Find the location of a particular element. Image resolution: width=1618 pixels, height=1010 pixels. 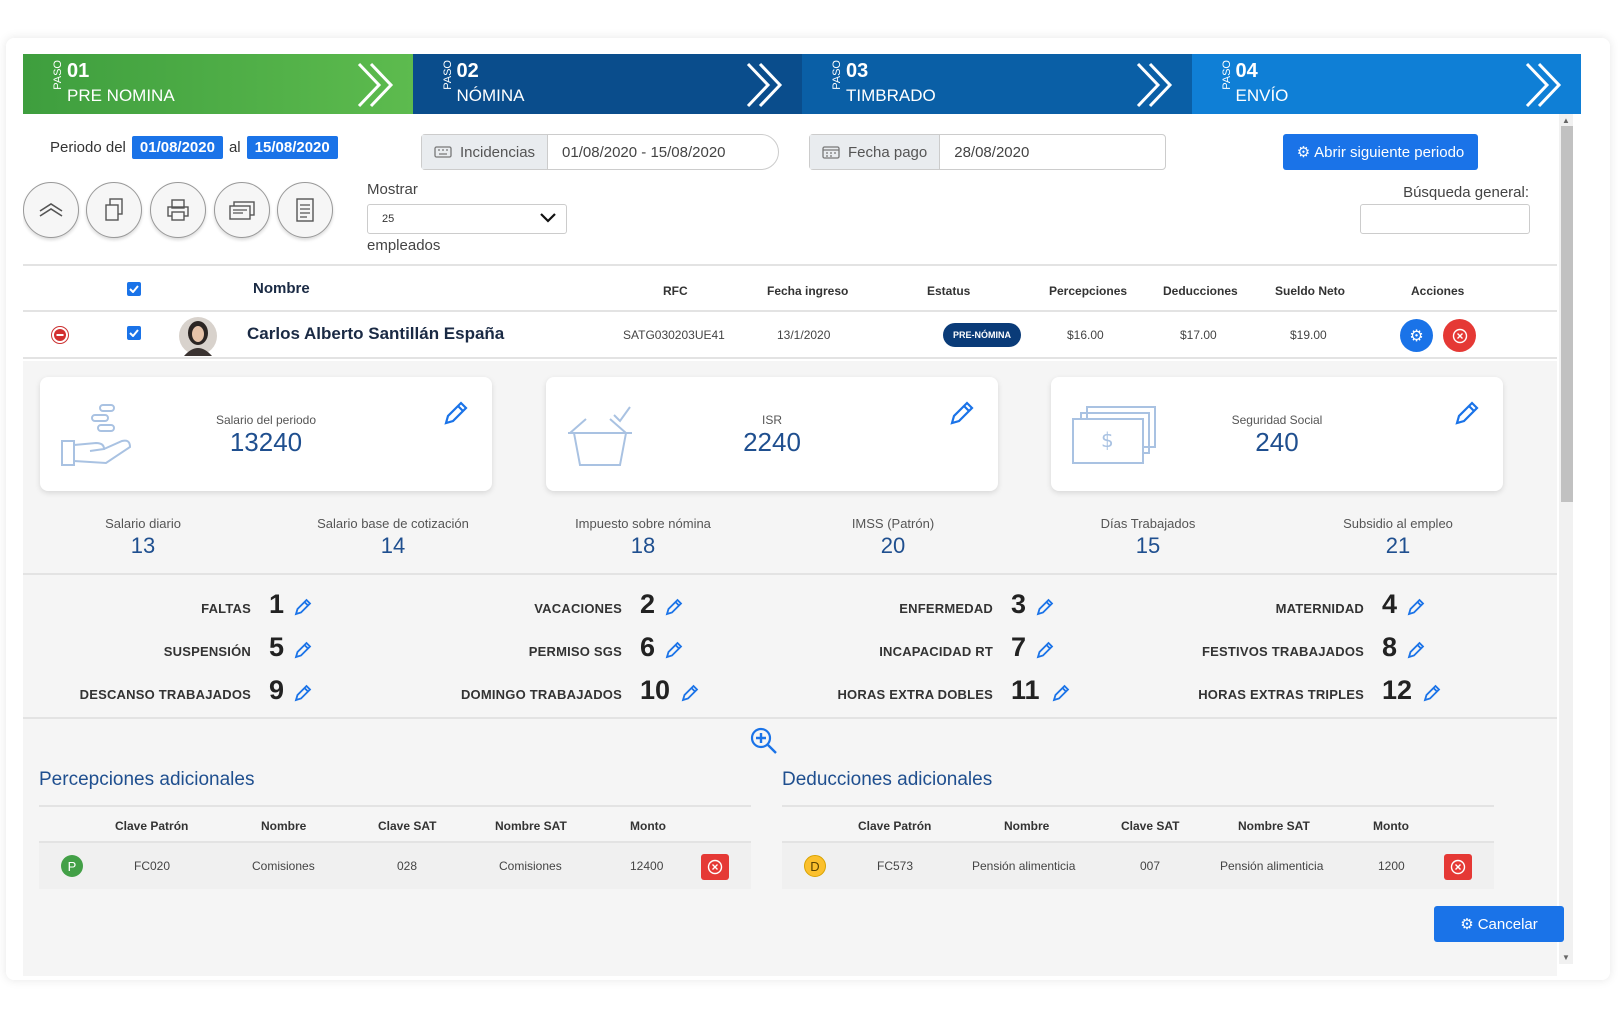

step-envio: PASO 04 ENVÍO is located at coordinates (1386, 84).